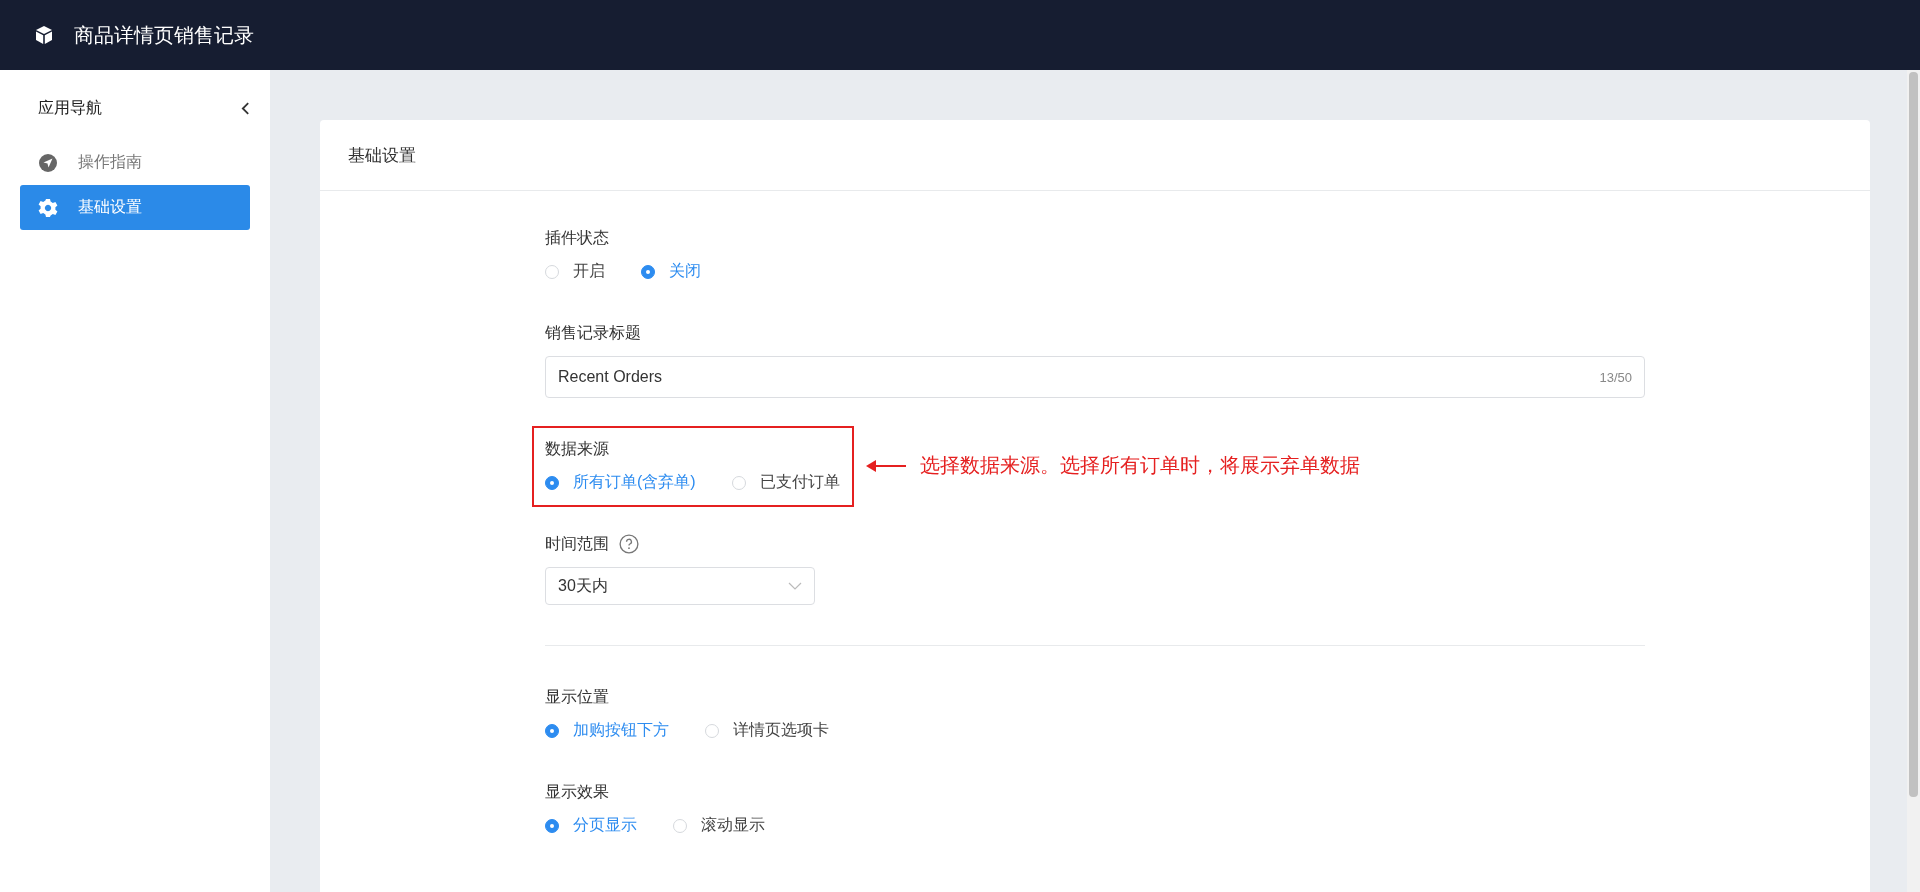  I want to click on card-title: 基础设置, so click(382, 155).